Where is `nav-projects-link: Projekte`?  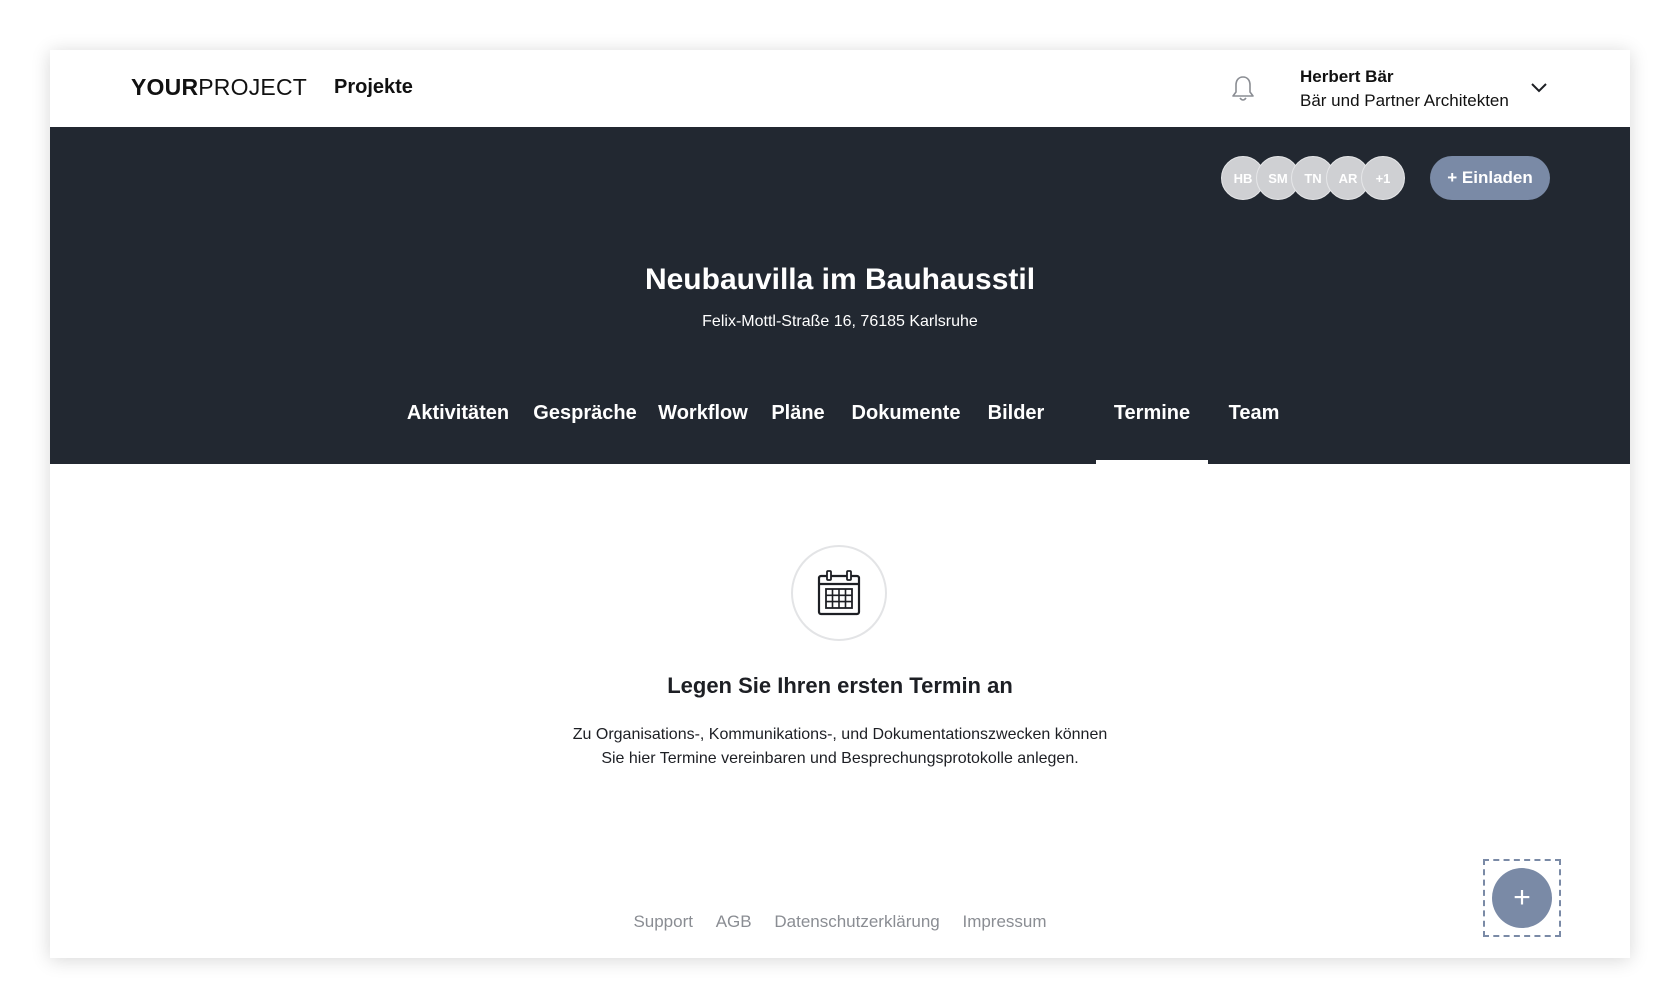 nav-projects-link: Projekte is located at coordinates (373, 87).